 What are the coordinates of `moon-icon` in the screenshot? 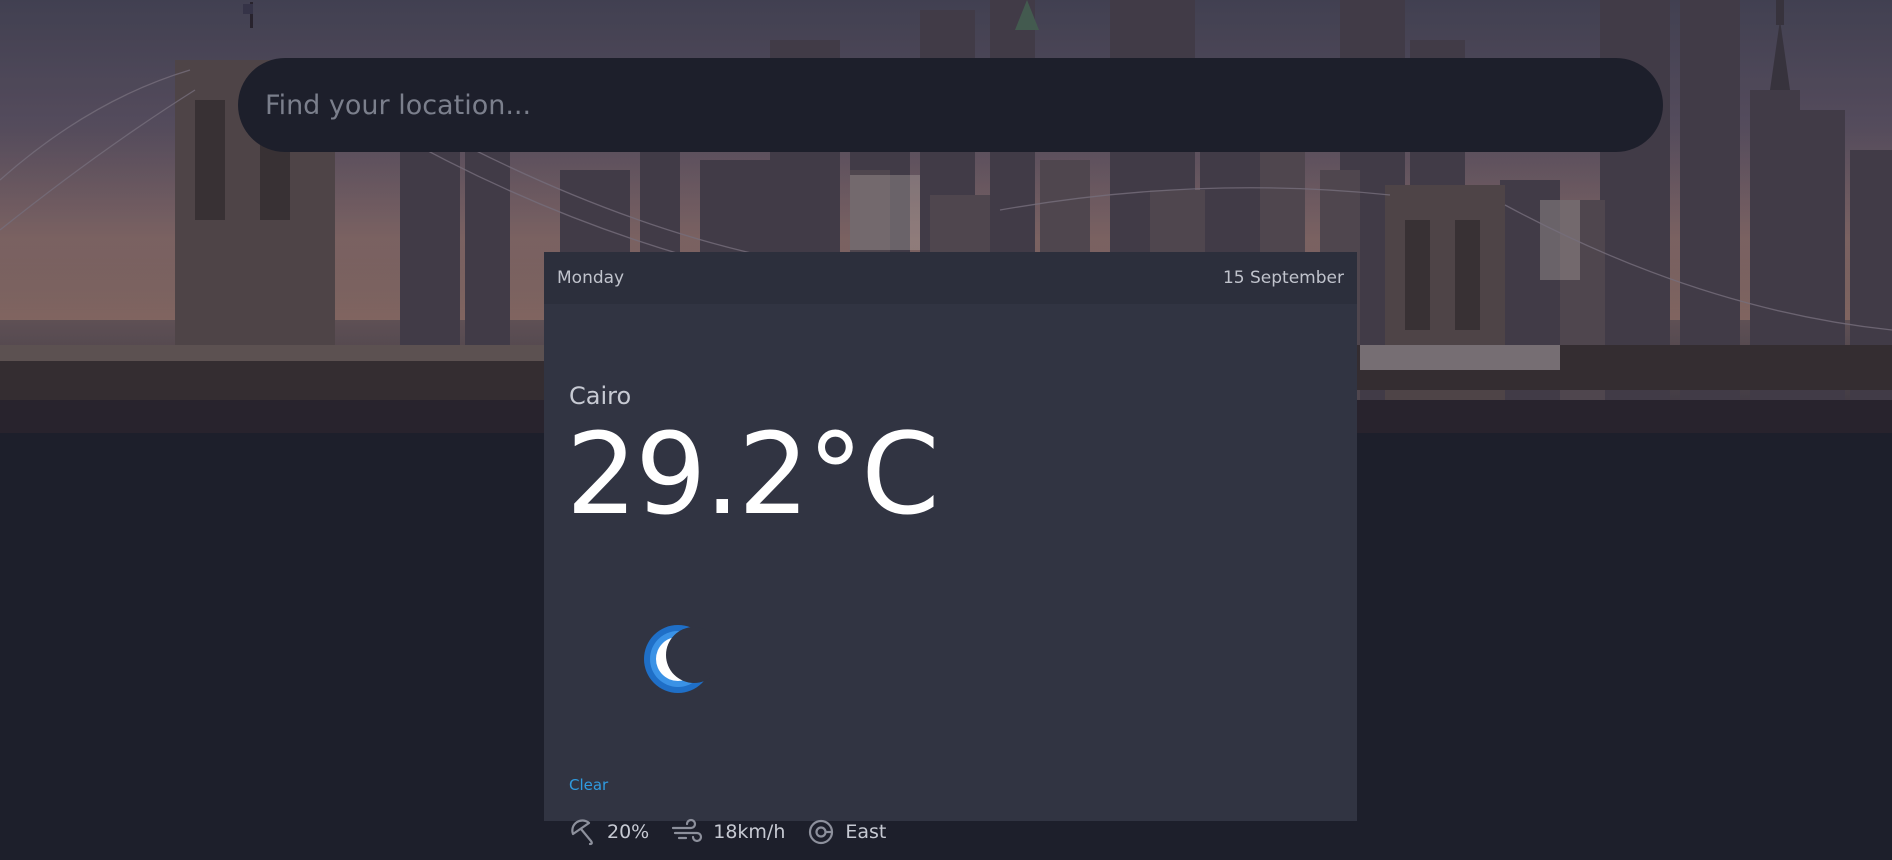 It's located at (683, 661).